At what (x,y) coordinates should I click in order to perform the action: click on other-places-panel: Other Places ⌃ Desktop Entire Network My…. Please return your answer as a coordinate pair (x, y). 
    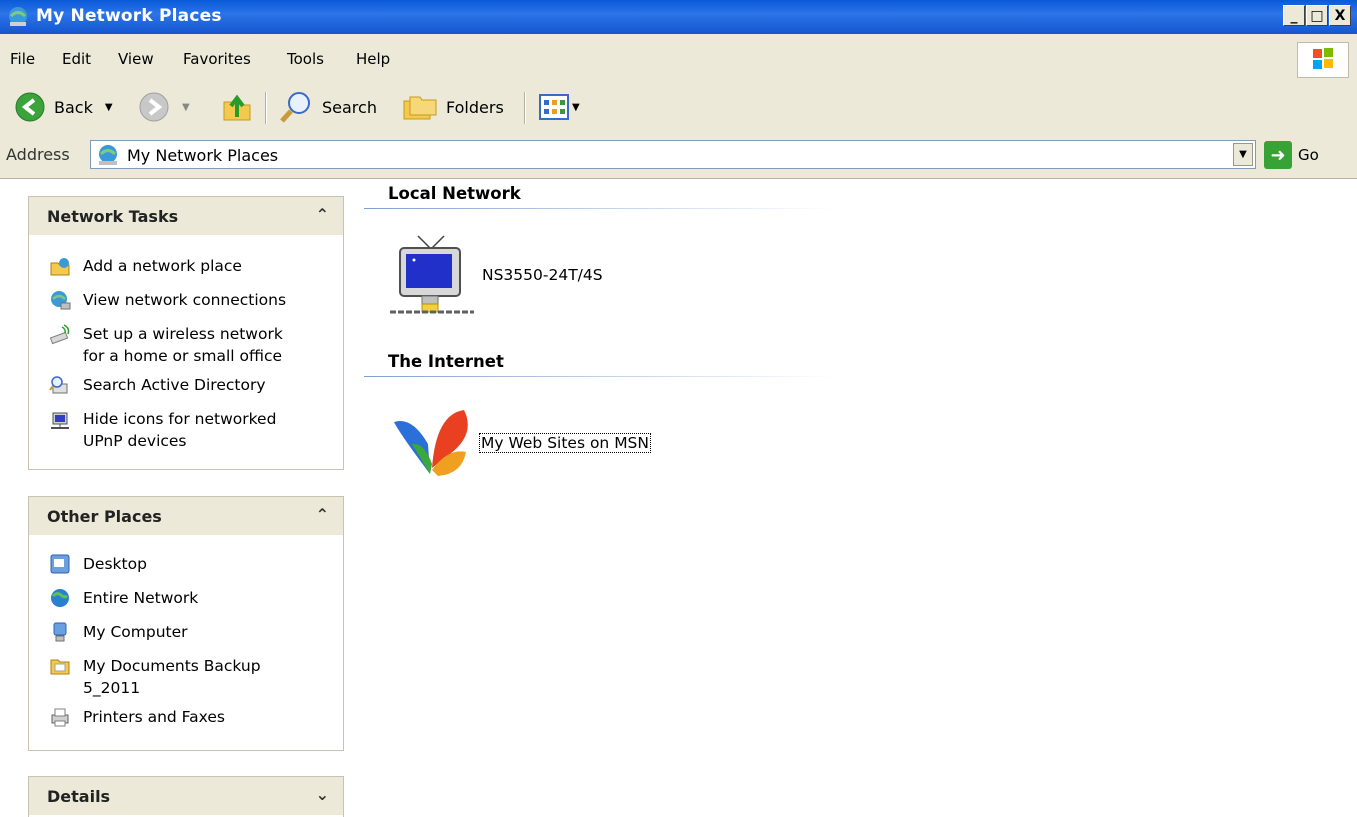
    Looking at the image, I should click on (186, 623).